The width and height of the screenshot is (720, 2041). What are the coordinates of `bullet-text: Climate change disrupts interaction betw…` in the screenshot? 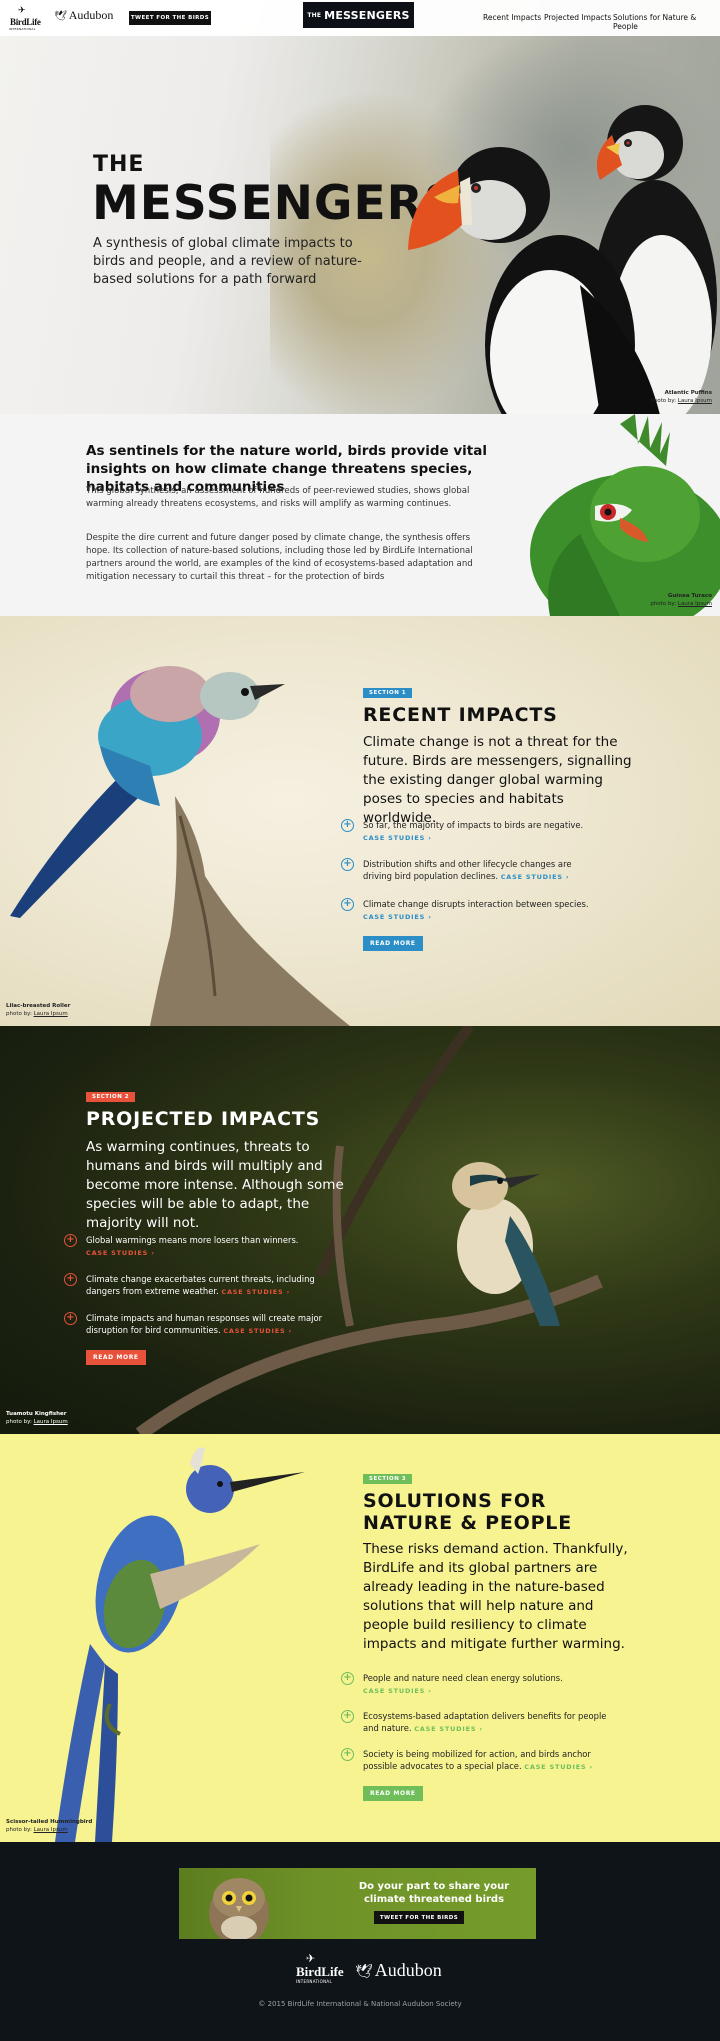 It's located at (476, 904).